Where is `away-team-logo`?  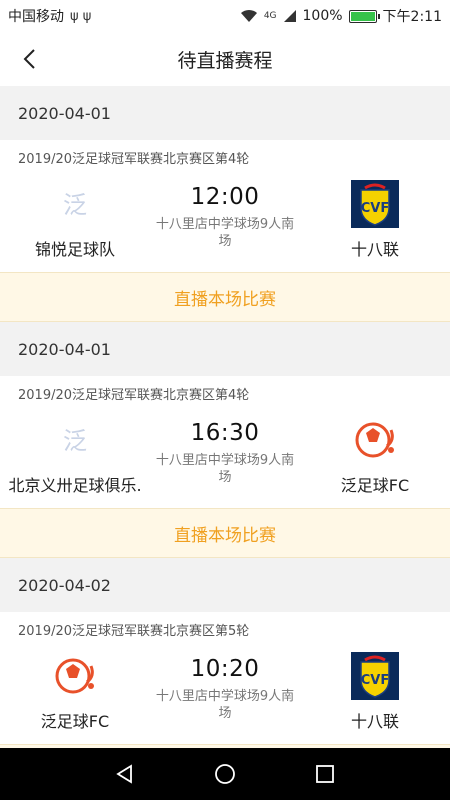 away-team-logo is located at coordinates (375, 440).